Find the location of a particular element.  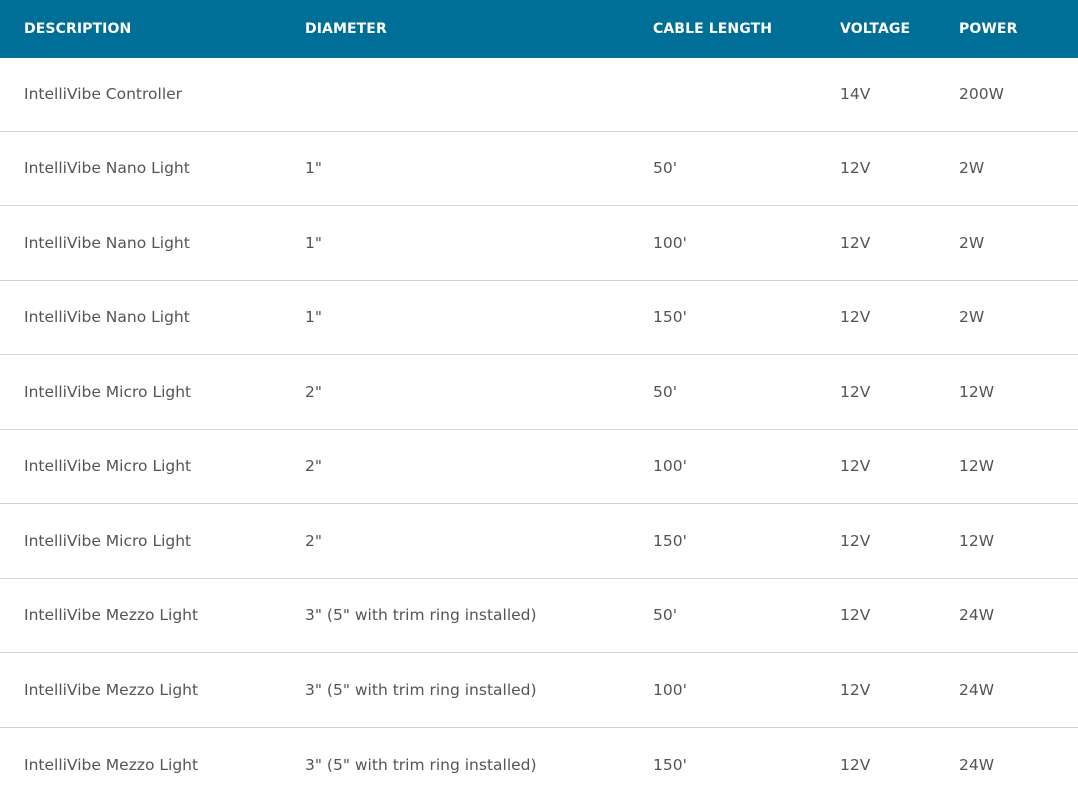

table-row: IntelliVibe Micro Light 2" 100' 12V 12W is located at coordinates (539, 466).